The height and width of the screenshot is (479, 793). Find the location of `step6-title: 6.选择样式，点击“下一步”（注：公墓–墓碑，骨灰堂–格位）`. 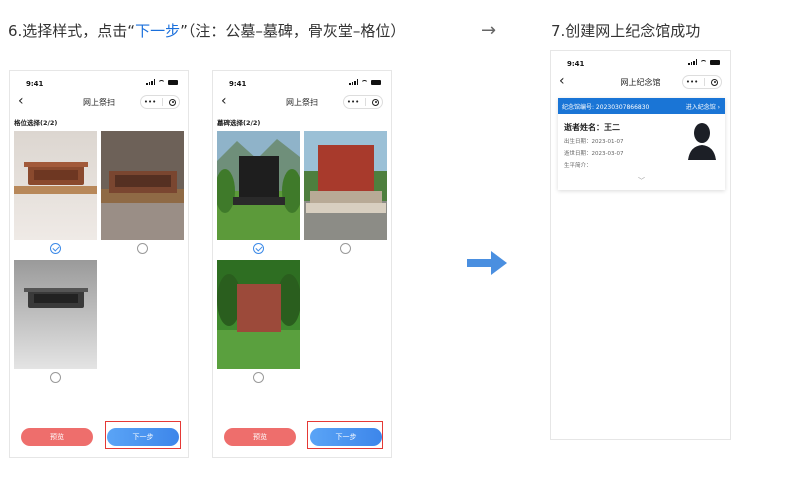

step6-title: 6.选择样式，点击“下一步”（注：公墓–墓碑，骨灰堂–格位） is located at coordinates (206, 30).